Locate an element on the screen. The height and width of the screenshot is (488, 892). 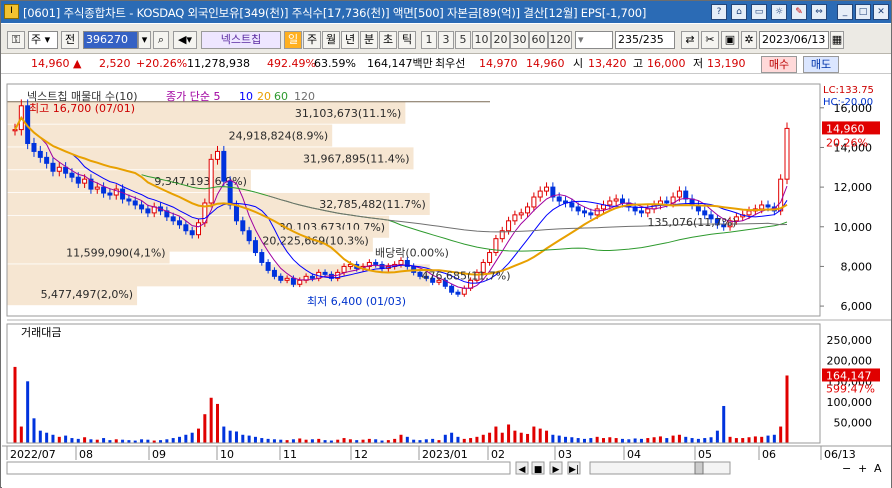
count-input: 235/235 is located at coordinates (645, 40).